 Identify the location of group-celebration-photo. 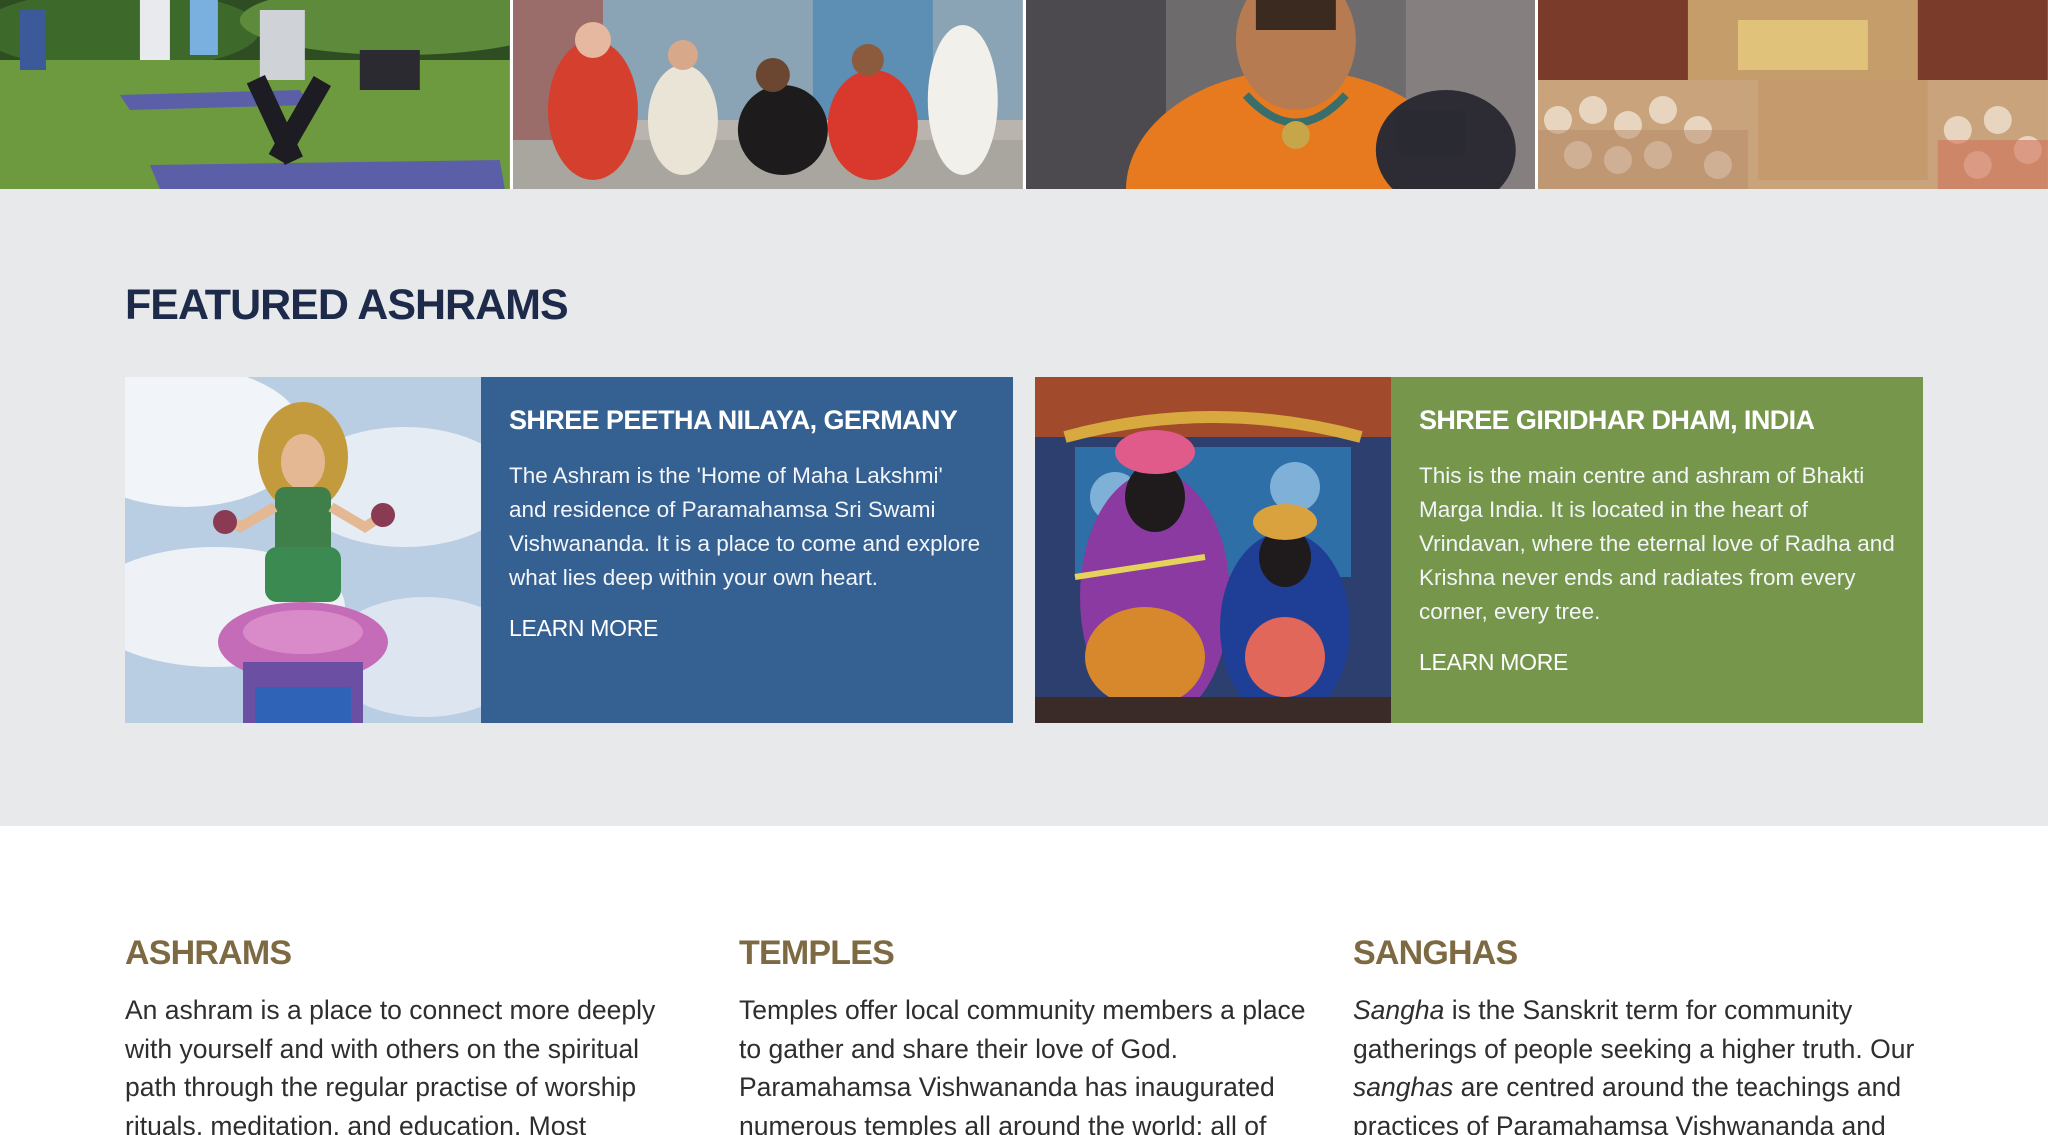
(767, 94).